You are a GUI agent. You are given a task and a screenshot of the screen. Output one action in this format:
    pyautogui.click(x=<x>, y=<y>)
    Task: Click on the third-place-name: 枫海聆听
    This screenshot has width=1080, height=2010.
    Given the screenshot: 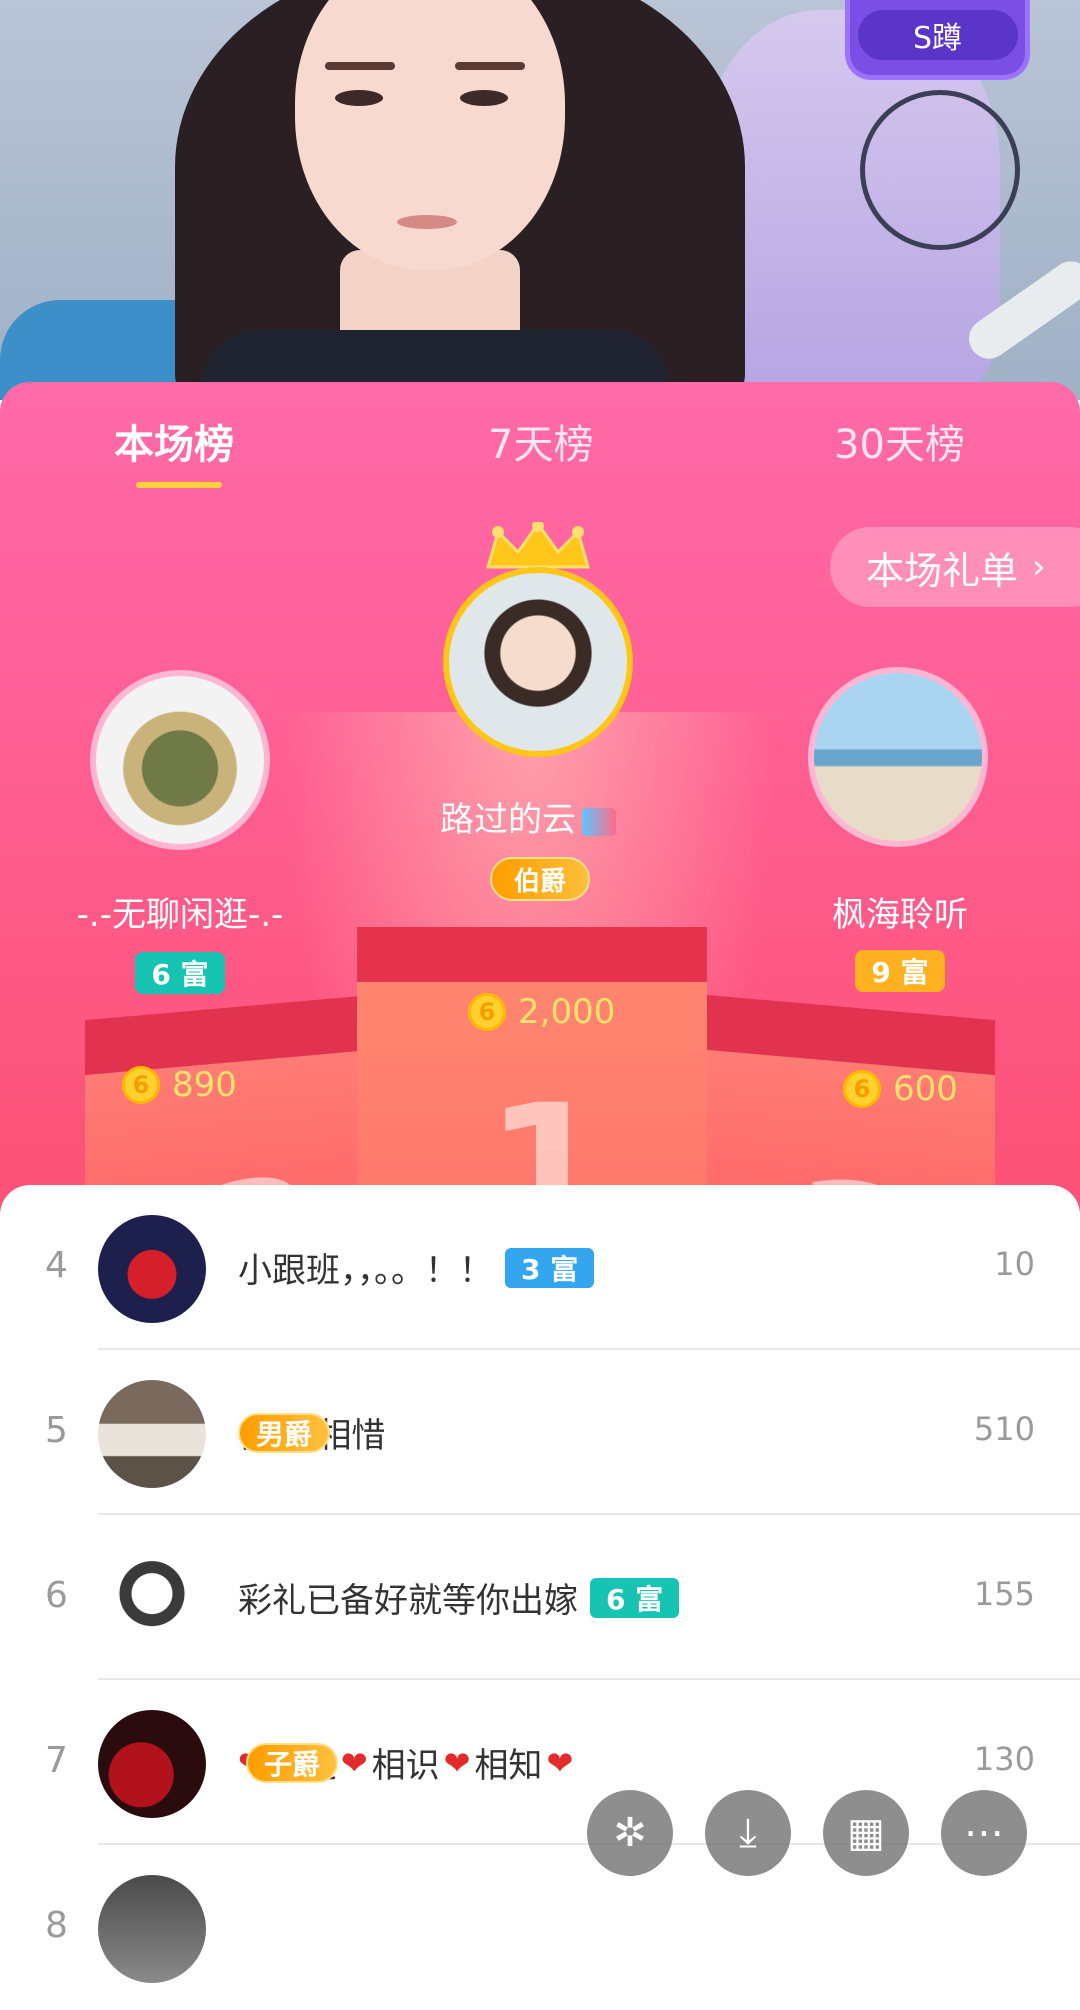 What is the action you would take?
    pyautogui.click(x=900, y=915)
    